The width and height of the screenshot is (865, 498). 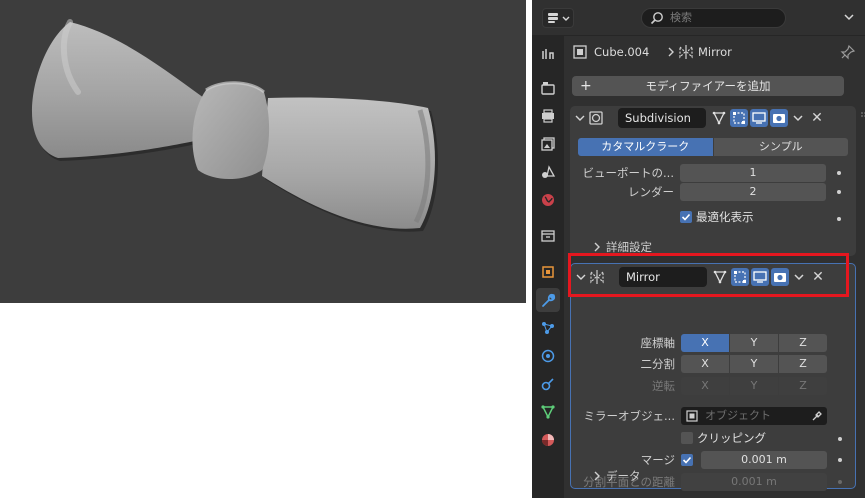 I want to click on optimal-display-checkbox, so click(x=686, y=217).